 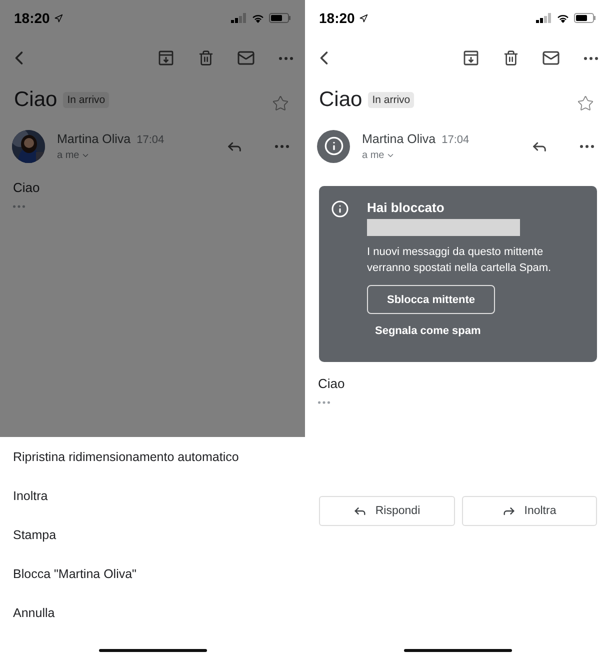 I want to click on sheet-option: Stampa, so click(x=152, y=534).